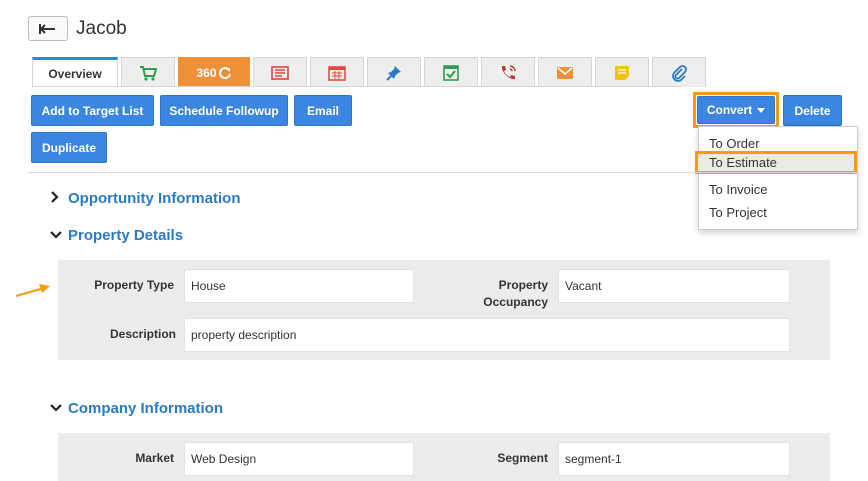  I want to click on divider, so click(443, 172).